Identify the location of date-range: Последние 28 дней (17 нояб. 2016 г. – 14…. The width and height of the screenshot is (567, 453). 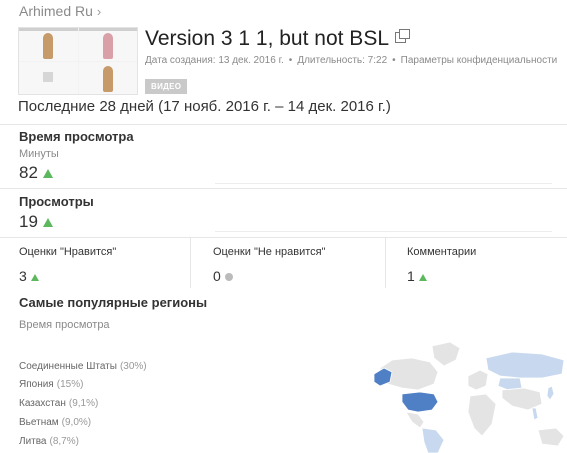
(204, 106).